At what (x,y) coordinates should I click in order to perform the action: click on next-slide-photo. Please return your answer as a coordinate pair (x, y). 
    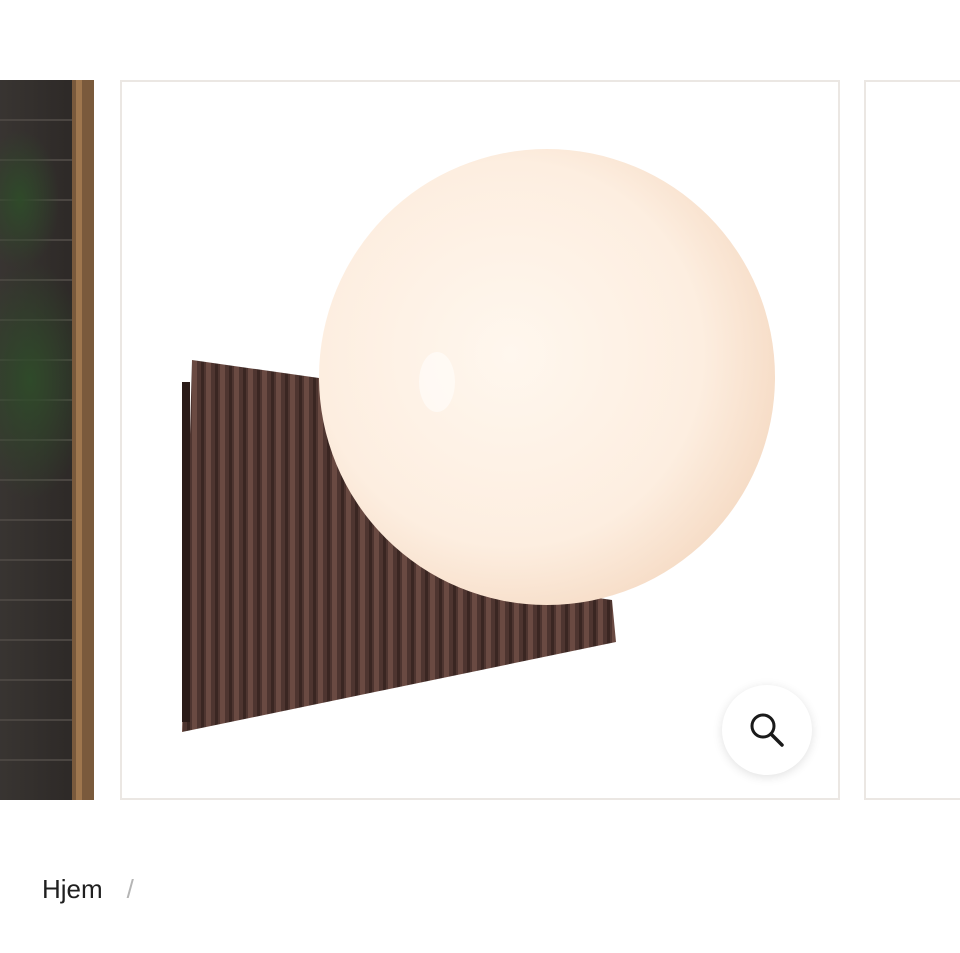
    Looking at the image, I should click on (913, 440).